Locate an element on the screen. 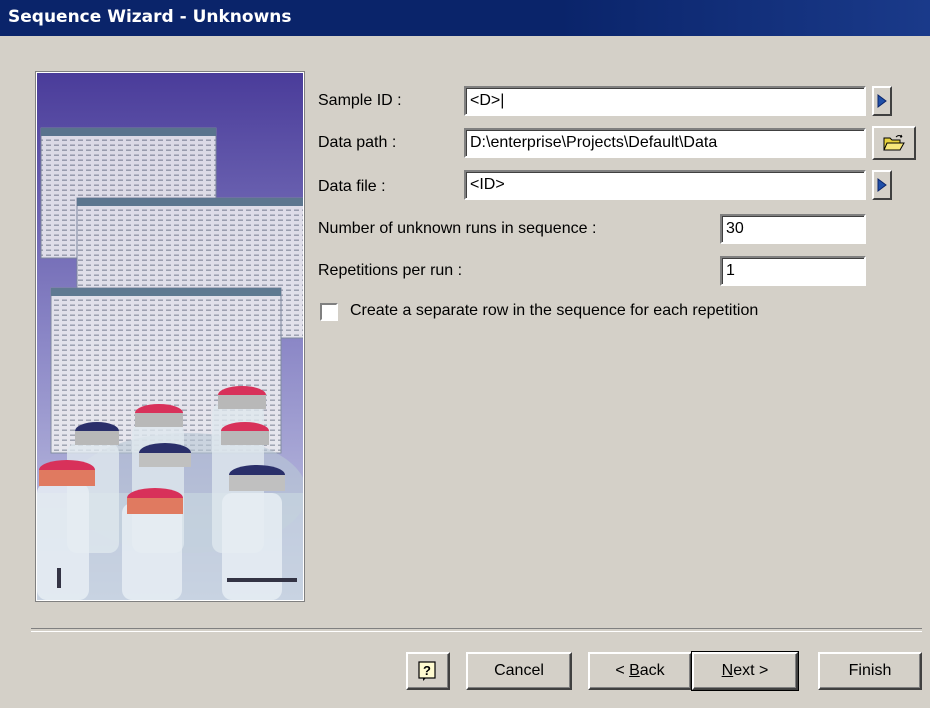 This screenshot has width=930, height=708. next-button: Next > is located at coordinates (745, 671).